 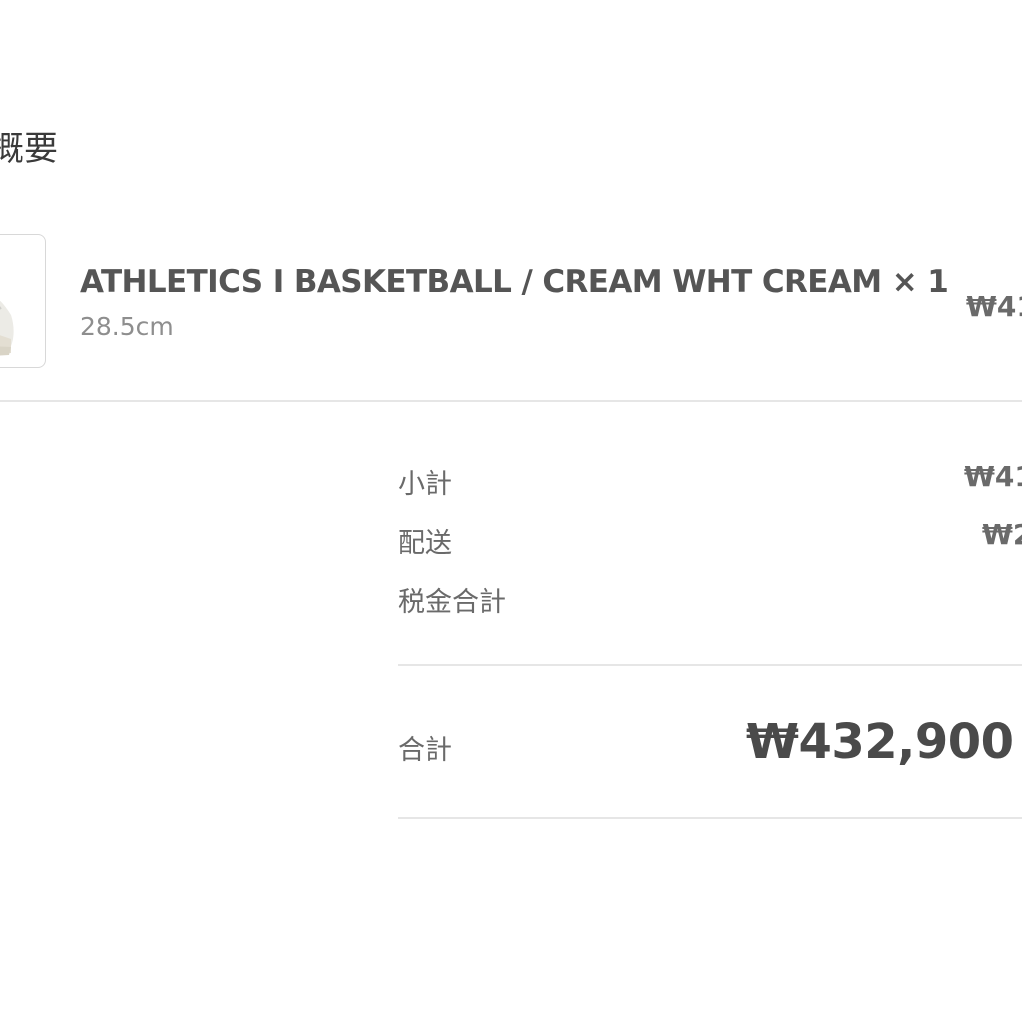 What do you see at coordinates (884, 742) in the screenshot?
I see `total-value: ₩432,900 K` at bounding box center [884, 742].